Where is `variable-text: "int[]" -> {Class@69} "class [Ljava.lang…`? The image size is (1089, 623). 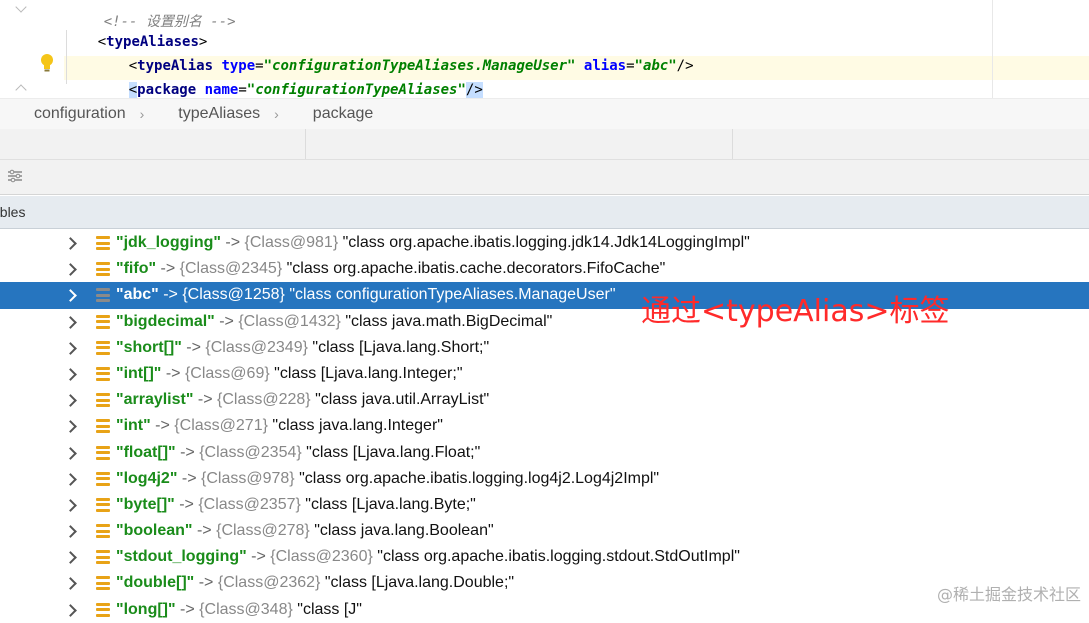 variable-text: "int[]" -> {Class@69} "class [Ljava.lang… is located at coordinates (289, 374).